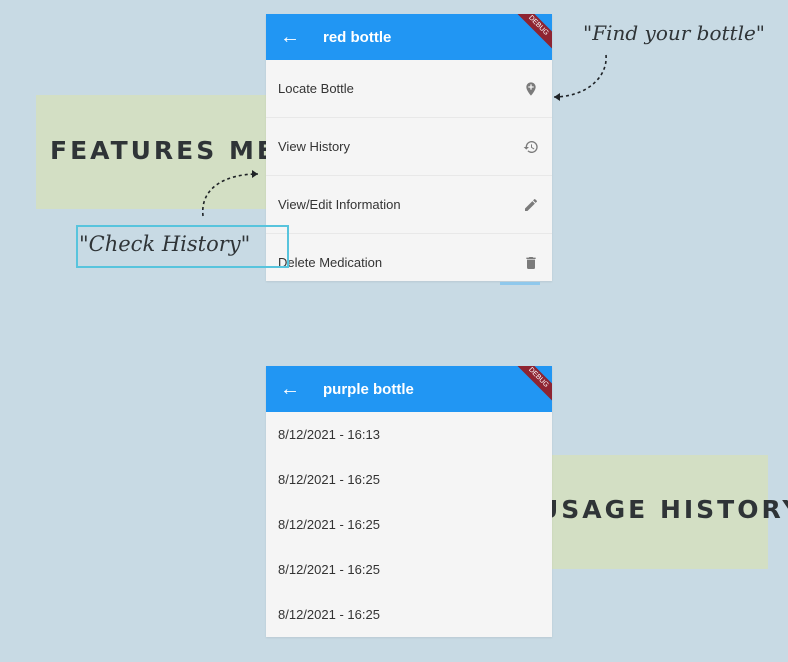 This screenshot has width=788, height=662. I want to click on menu-item-view-history: View History, so click(409, 147).